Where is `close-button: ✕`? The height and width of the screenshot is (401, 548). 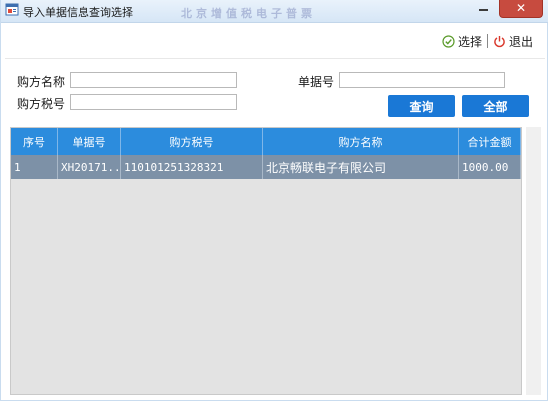 close-button: ✕ is located at coordinates (521, 9).